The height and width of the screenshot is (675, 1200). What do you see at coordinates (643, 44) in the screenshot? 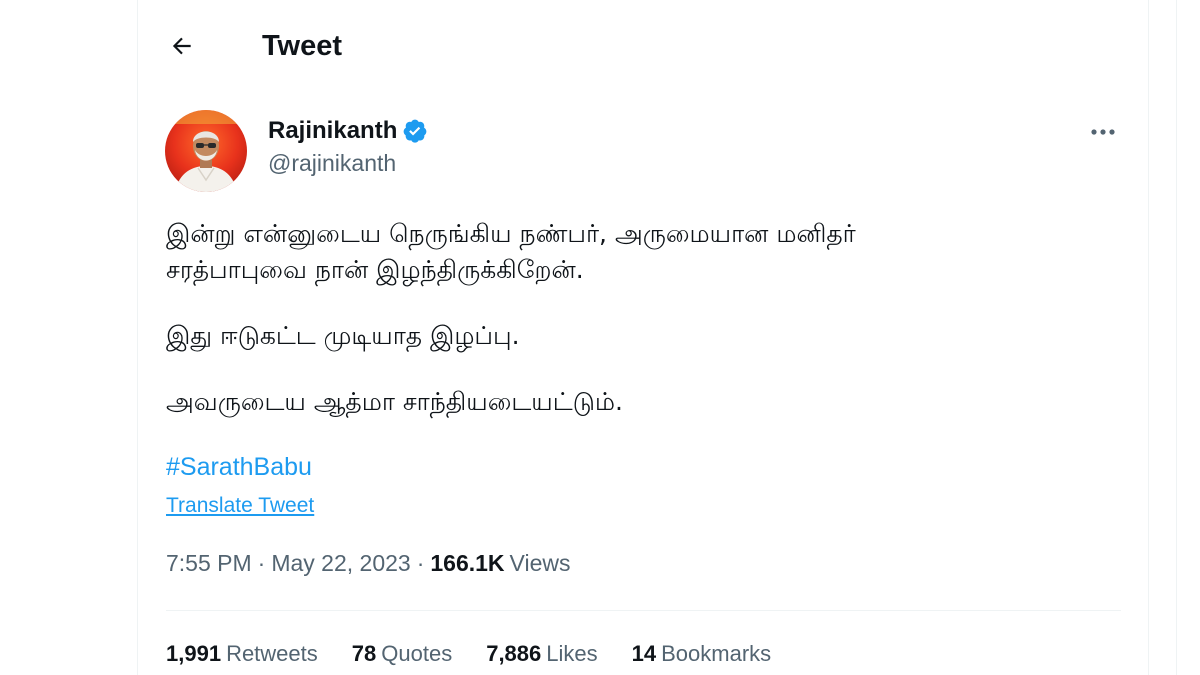
I see `header: Tweet` at bounding box center [643, 44].